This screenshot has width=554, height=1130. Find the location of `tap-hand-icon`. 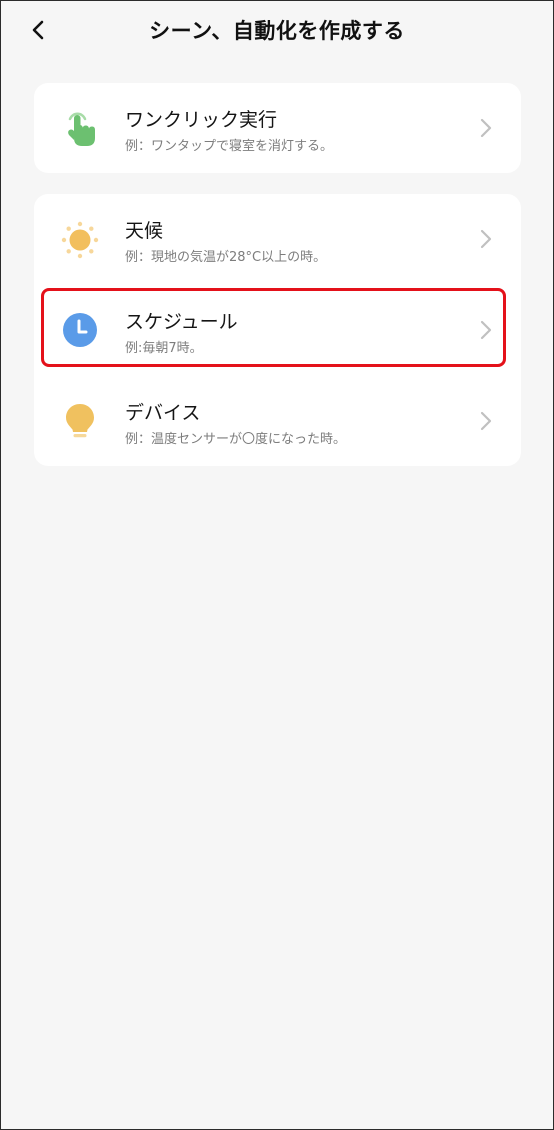

tap-hand-icon is located at coordinates (81, 129).